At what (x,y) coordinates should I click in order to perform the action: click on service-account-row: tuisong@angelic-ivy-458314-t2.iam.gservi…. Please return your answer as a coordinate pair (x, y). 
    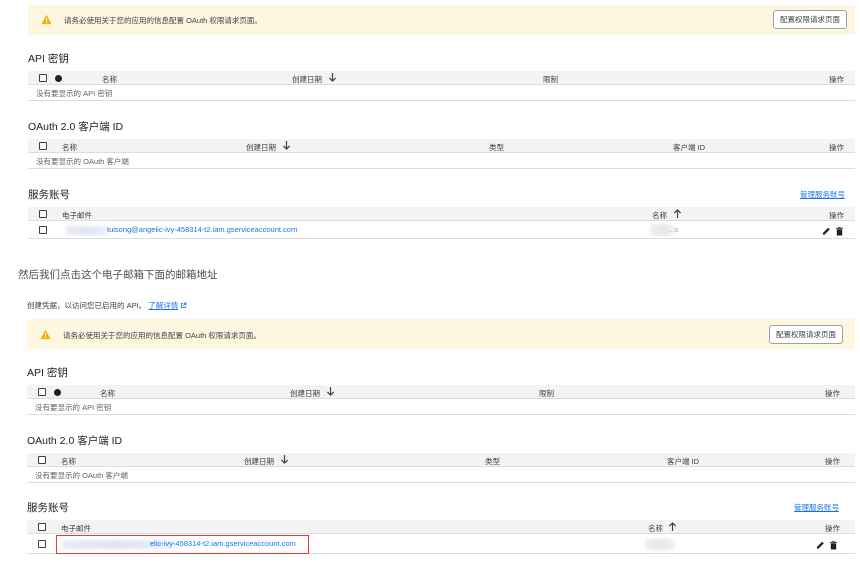
    Looking at the image, I should click on (441, 230).